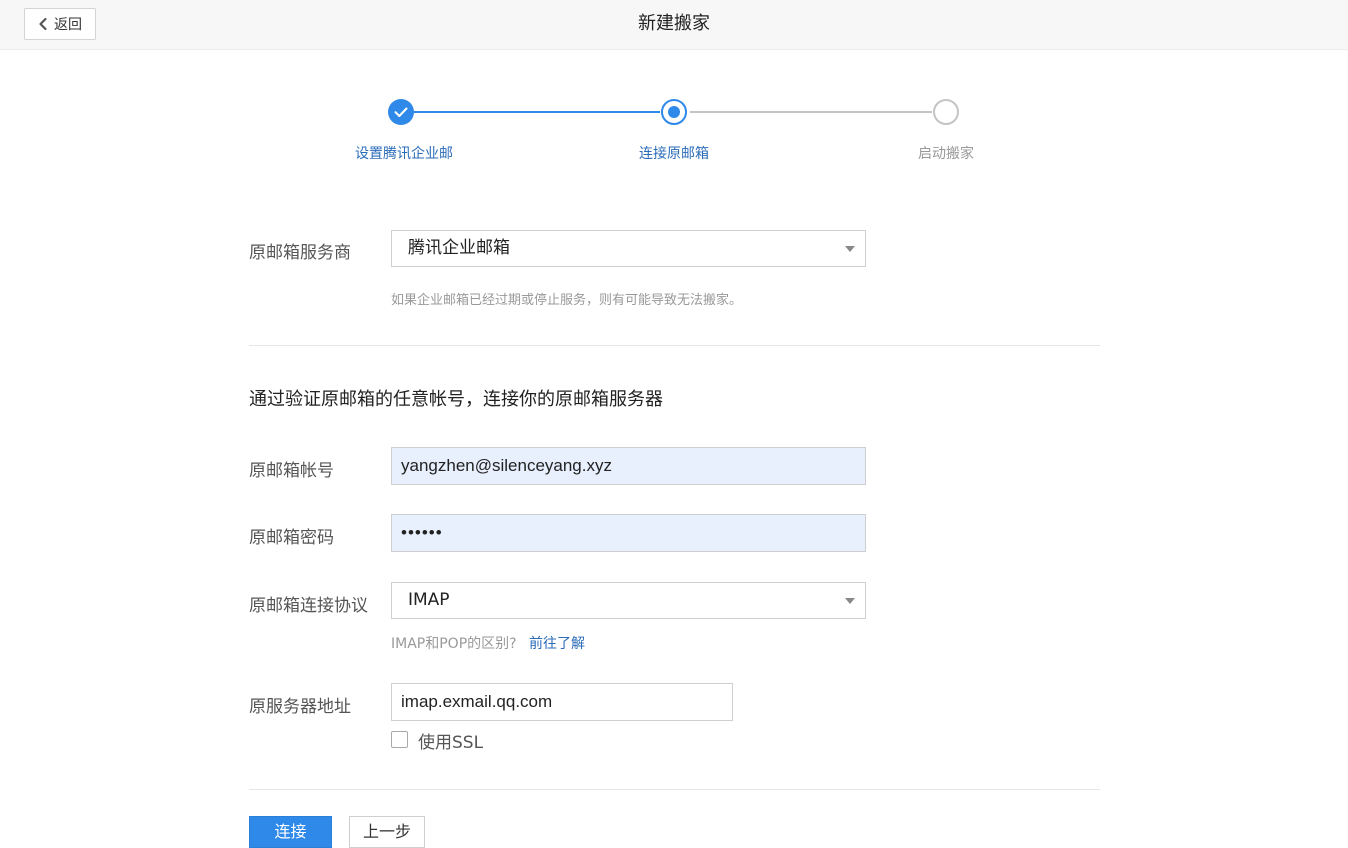 The image size is (1348, 848). What do you see at coordinates (946, 112) in the screenshot?
I see `step-3-pending-icon` at bounding box center [946, 112].